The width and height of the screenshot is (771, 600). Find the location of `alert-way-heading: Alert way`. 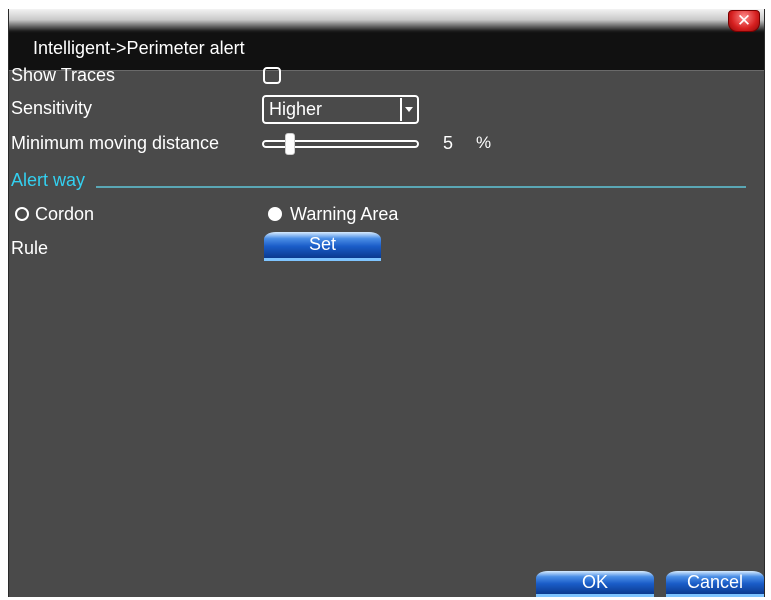

alert-way-heading: Alert way is located at coordinates (48, 180).